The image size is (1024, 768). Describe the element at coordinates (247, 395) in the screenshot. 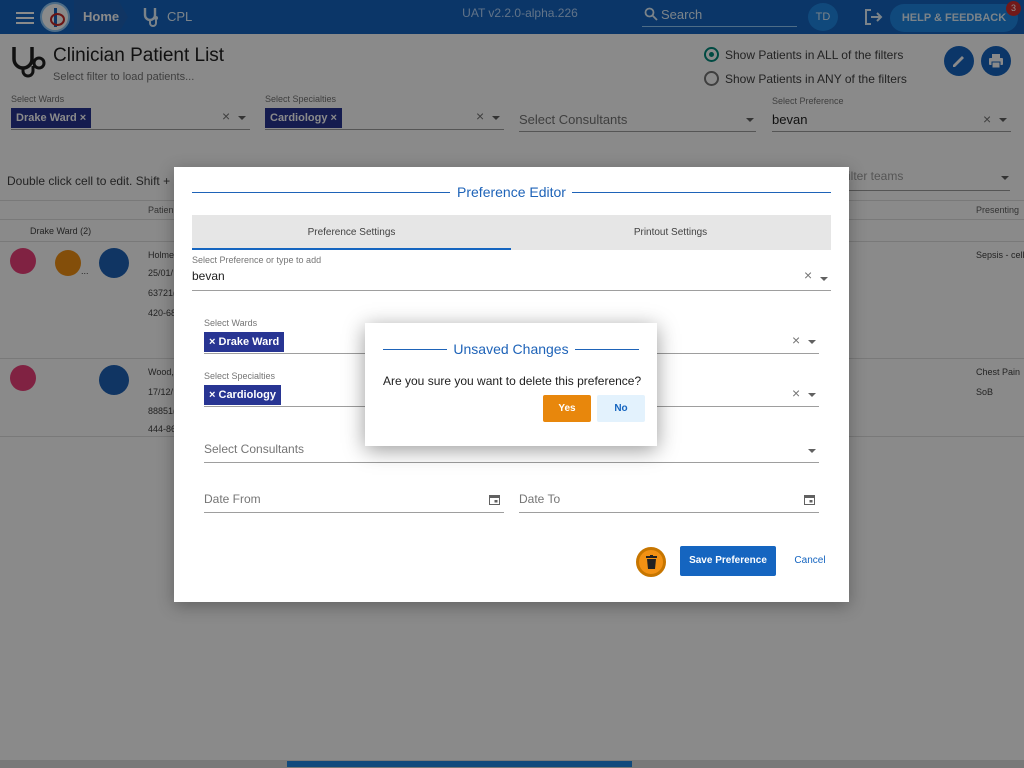

I see `specialty-chip-label: Cardiology` at that location.